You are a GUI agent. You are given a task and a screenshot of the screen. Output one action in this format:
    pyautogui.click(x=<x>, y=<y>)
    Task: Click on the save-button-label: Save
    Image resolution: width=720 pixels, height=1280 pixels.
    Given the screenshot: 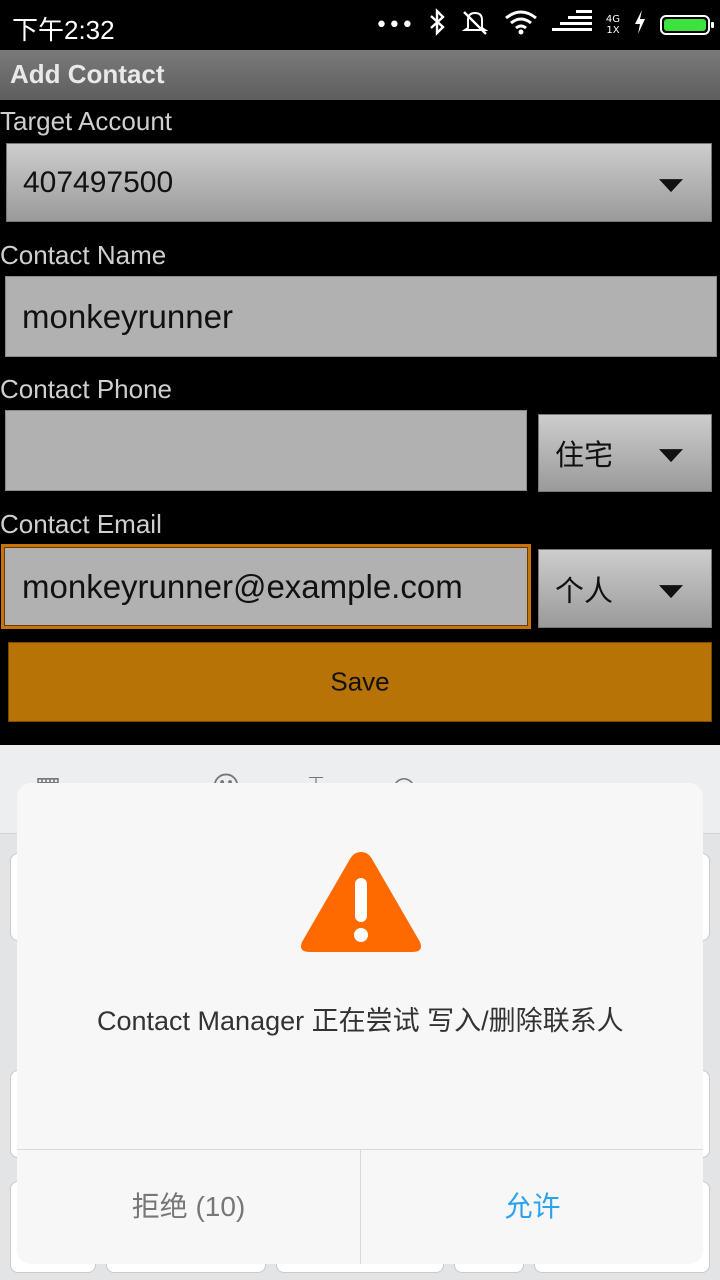 What is the action you would take?
    pyautogui.click(x=360, y=681)
    